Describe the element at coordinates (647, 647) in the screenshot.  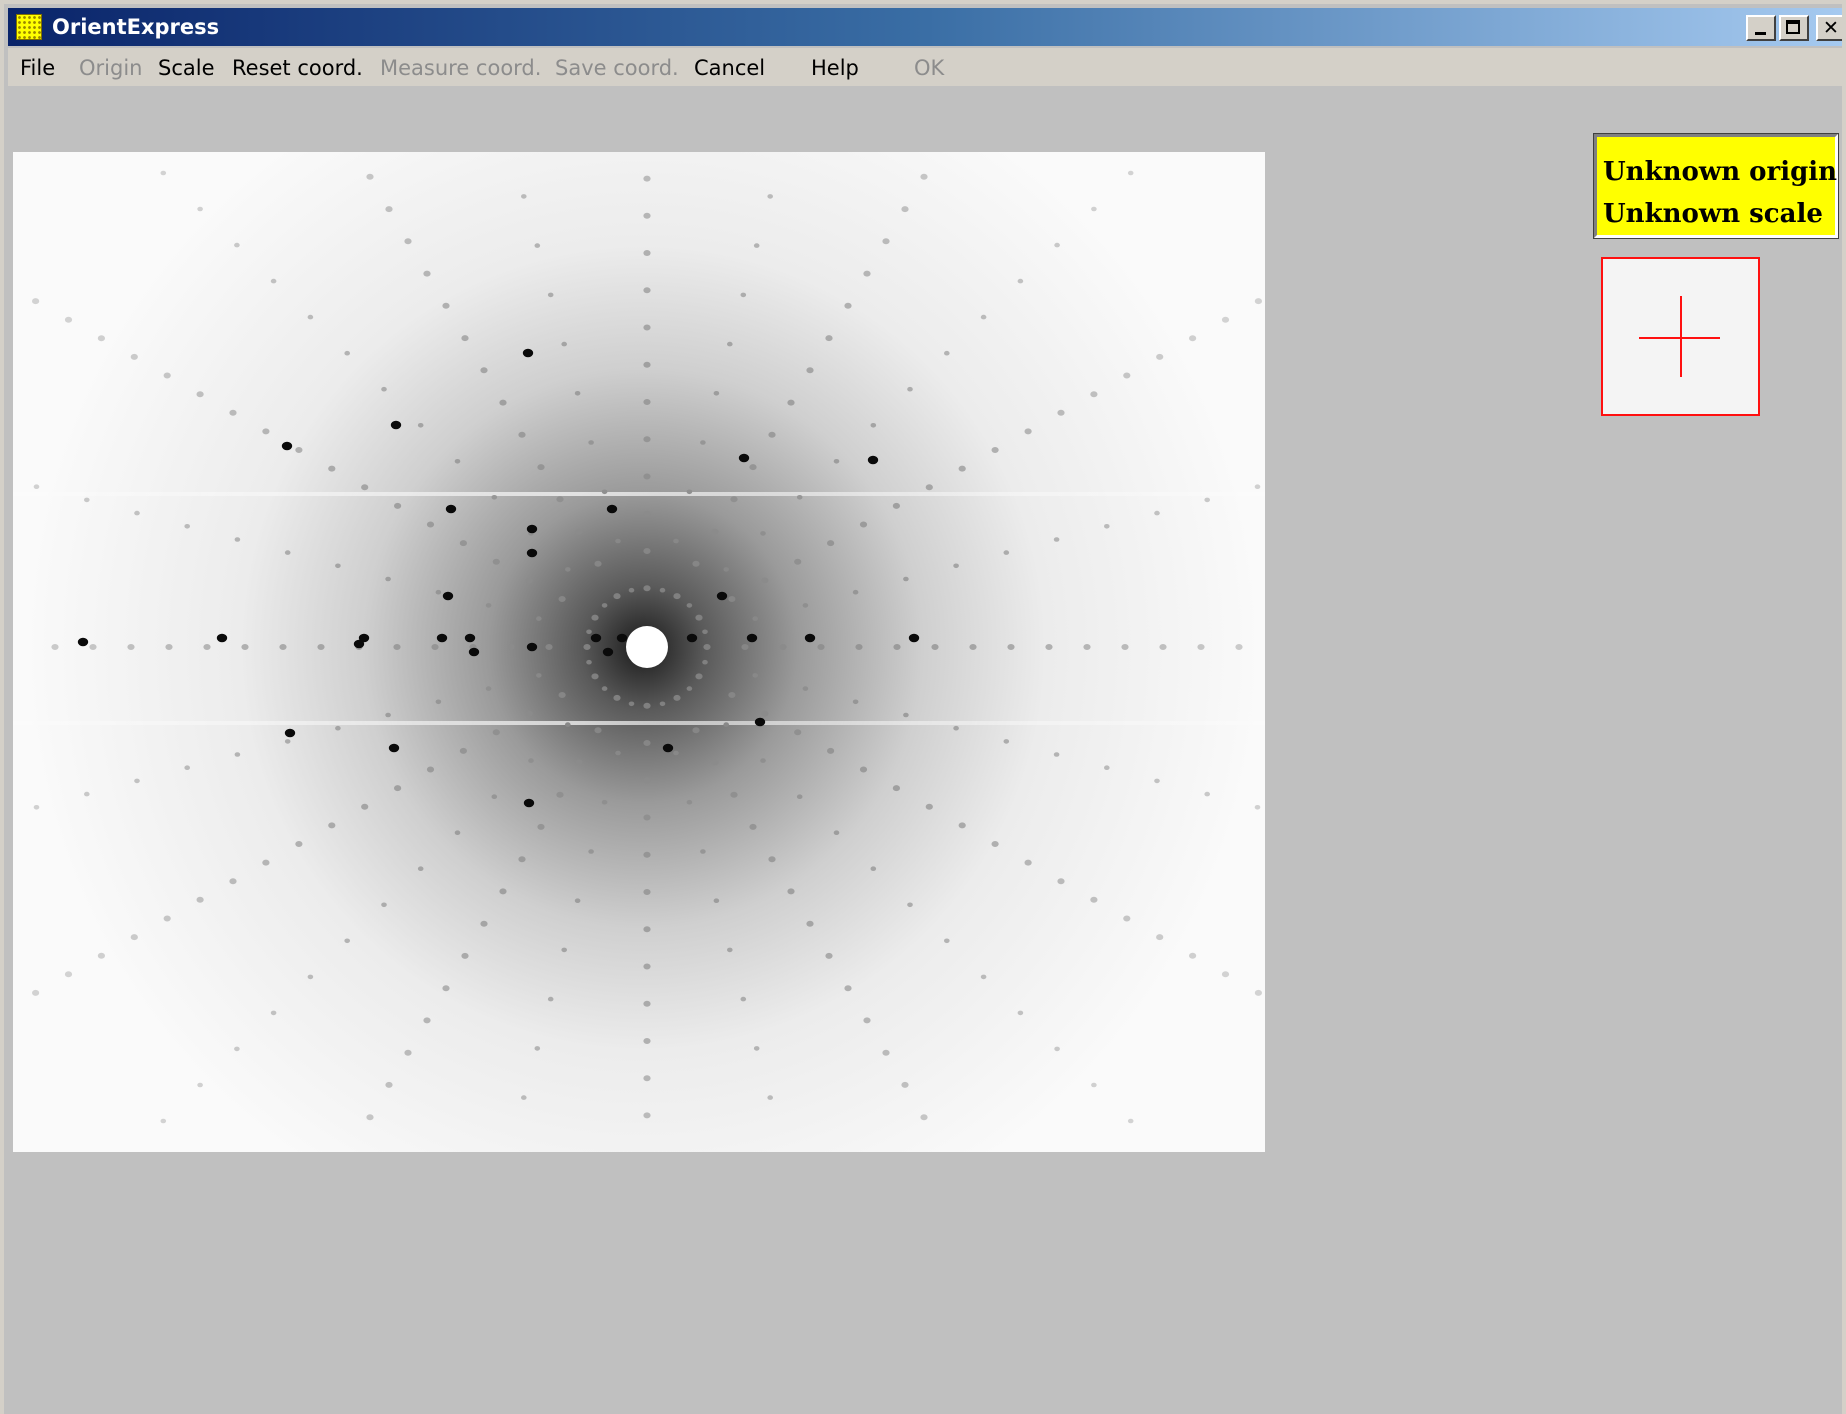
I see `beam-stop` at that location.